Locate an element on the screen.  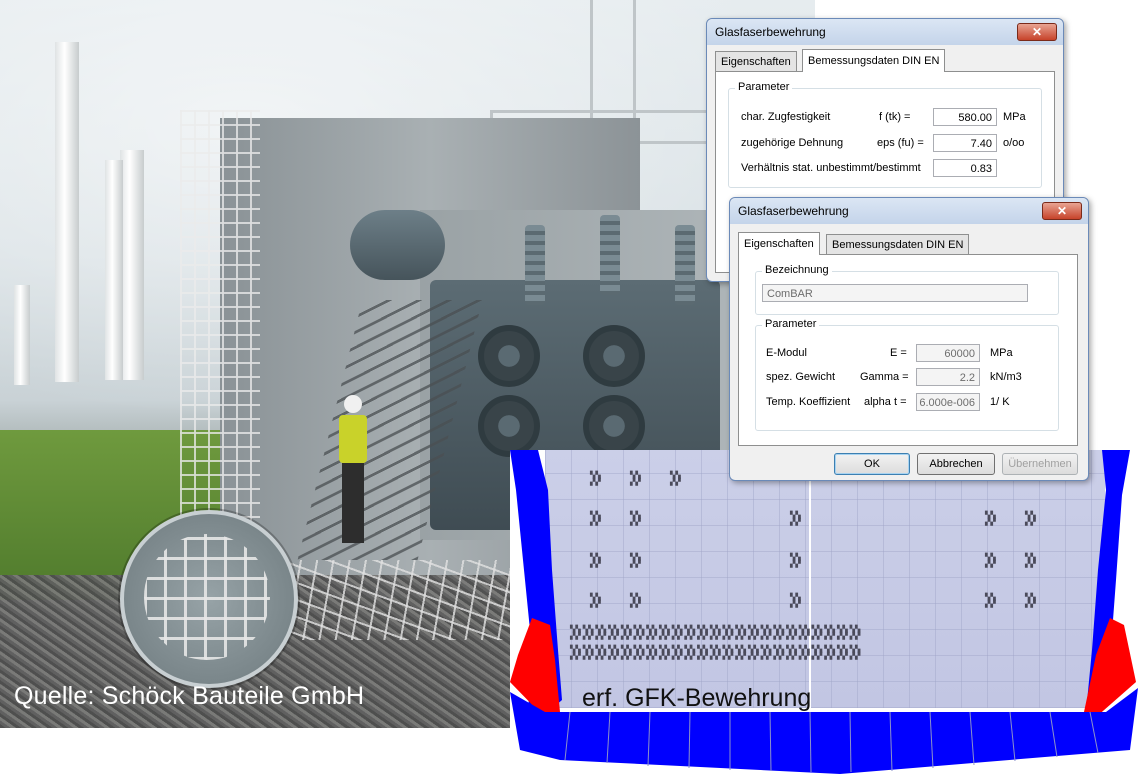
unit-weight-symbol: Gamma = is located at coordinates (884, 377).